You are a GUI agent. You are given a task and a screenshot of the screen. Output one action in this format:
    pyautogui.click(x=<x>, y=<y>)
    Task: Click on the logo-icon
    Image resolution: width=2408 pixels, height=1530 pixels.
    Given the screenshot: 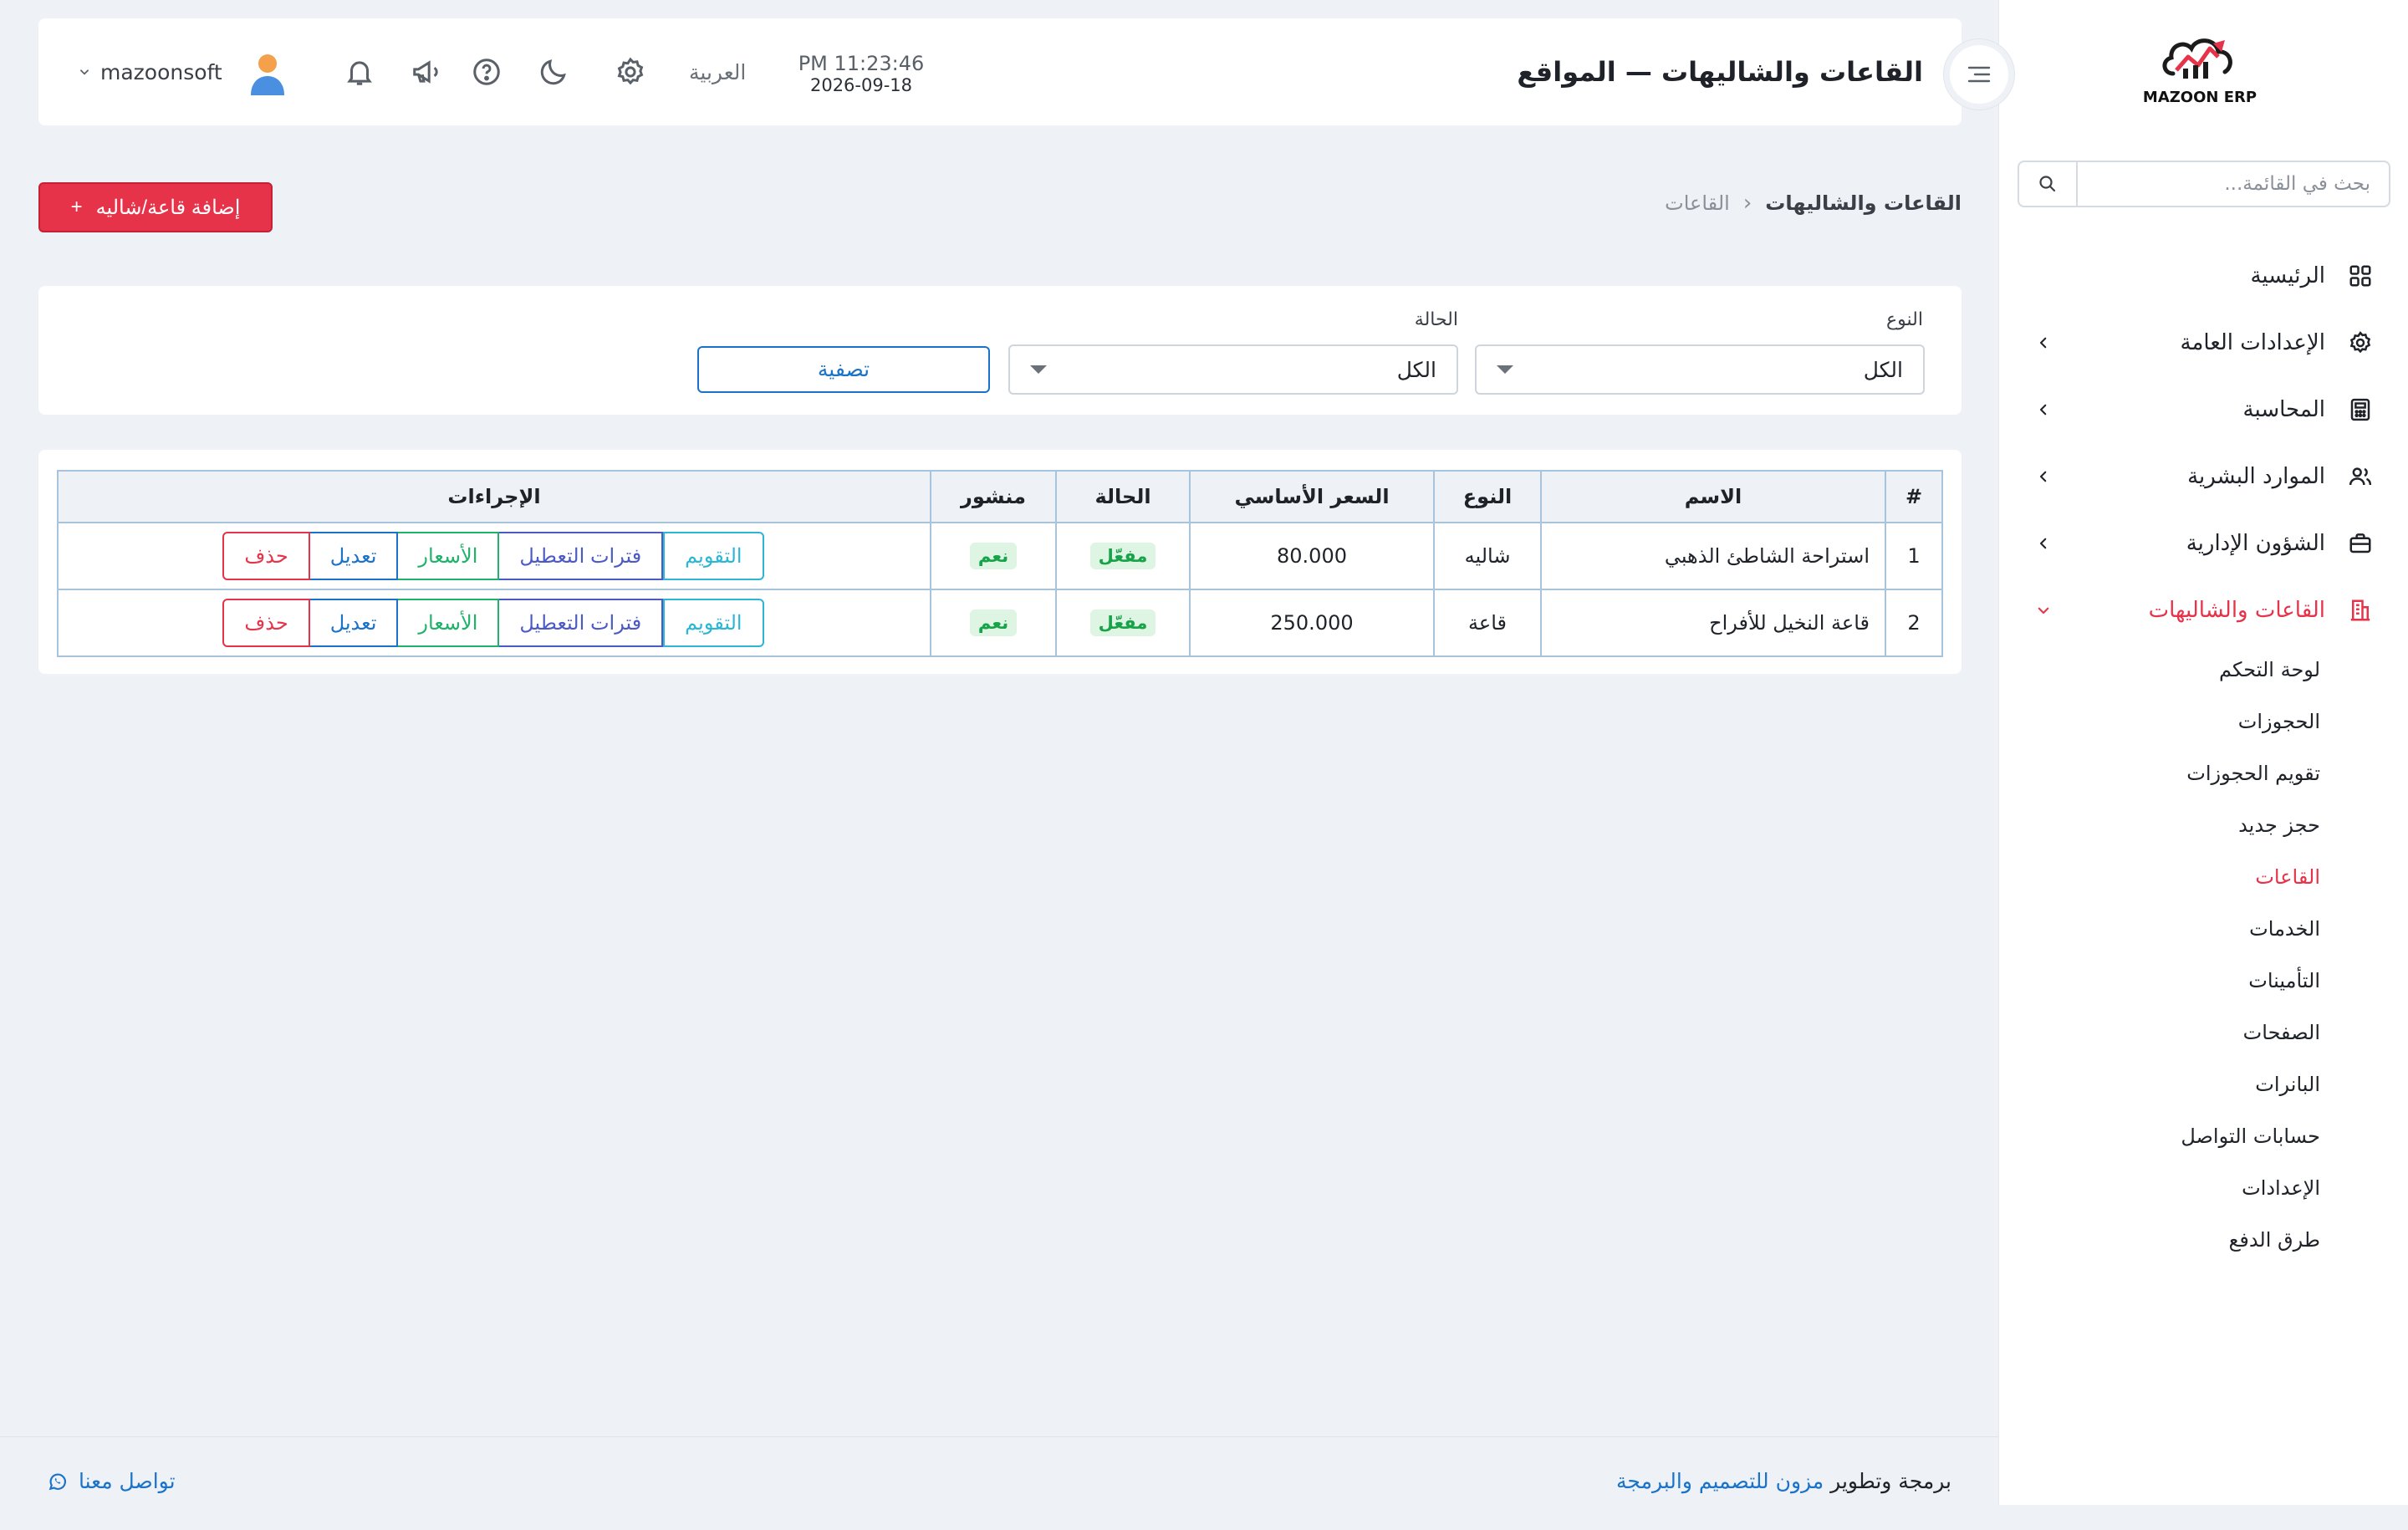 What is the action you would take?
    pyautogui.click(x=2197, y=58)
    